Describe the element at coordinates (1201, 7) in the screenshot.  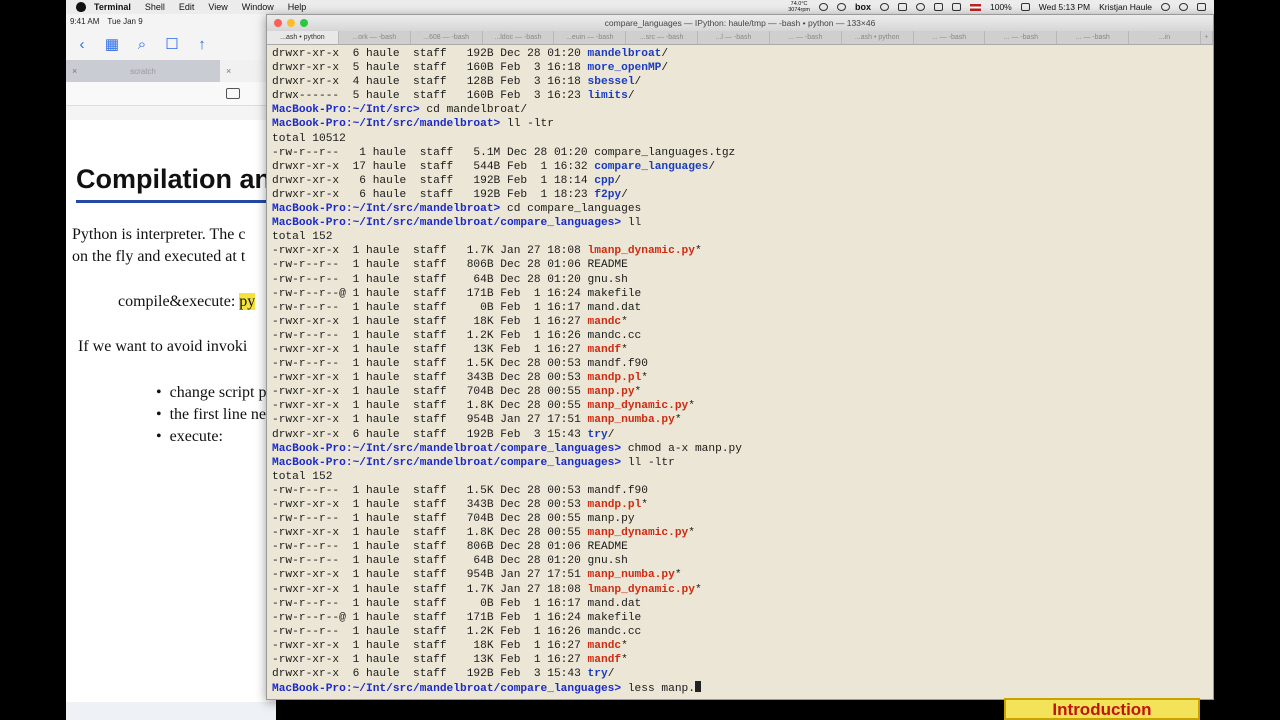
I see `notification-center-icon` at that location.